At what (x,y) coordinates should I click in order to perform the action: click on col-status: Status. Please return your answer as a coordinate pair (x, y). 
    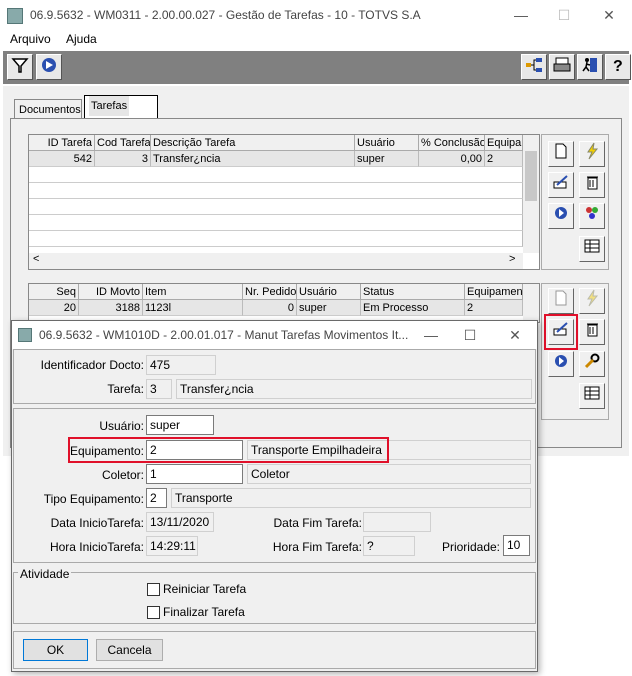
    Looking at the image, I should click on (413, 292).